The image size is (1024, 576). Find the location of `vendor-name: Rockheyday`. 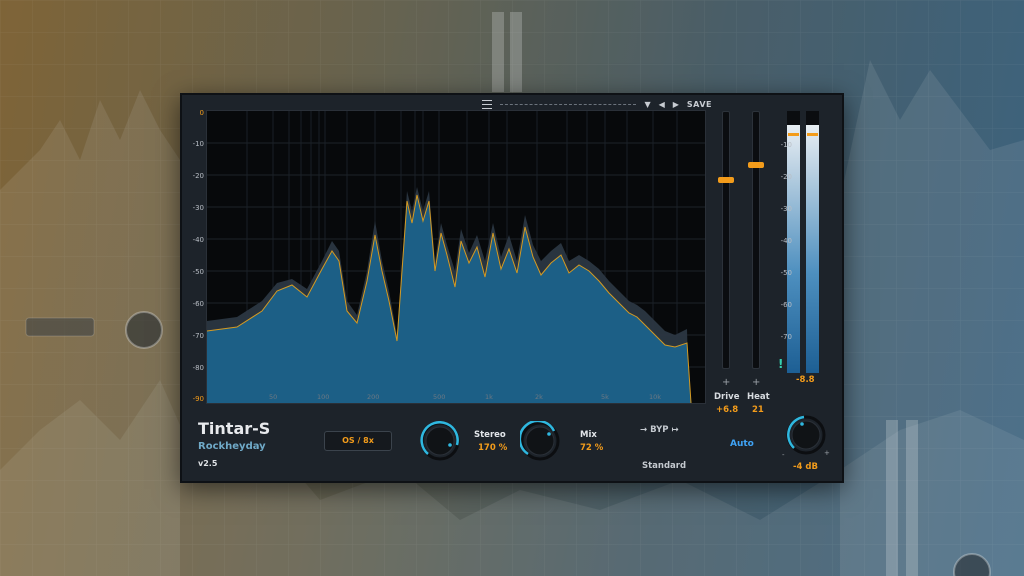

vendor-name: Rockheyday is located at coordinates (232, 446).